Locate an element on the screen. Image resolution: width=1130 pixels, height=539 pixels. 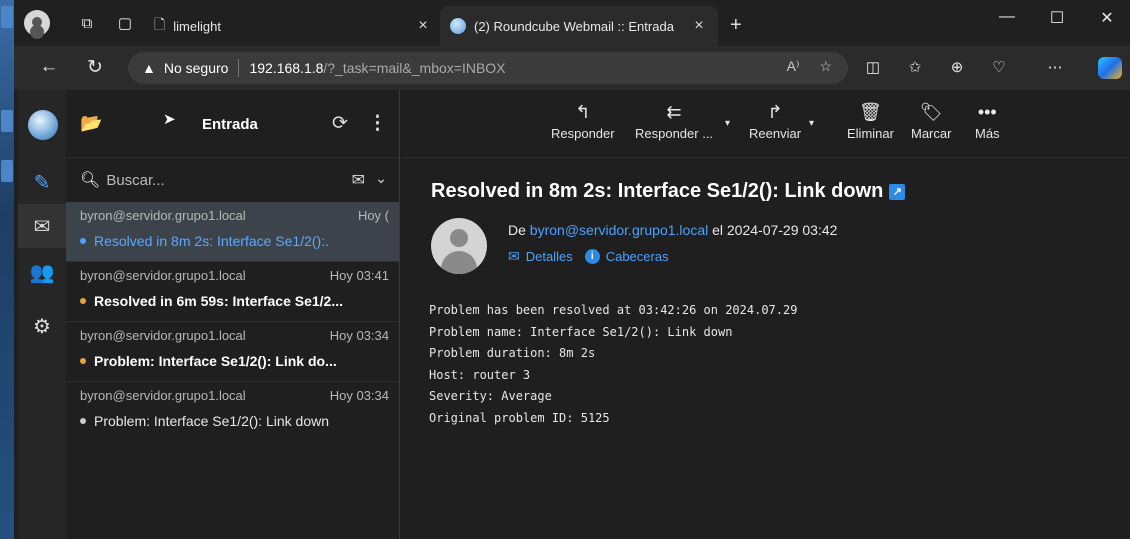
tag-icon: 🏷 is located at coordinates (931, 112).